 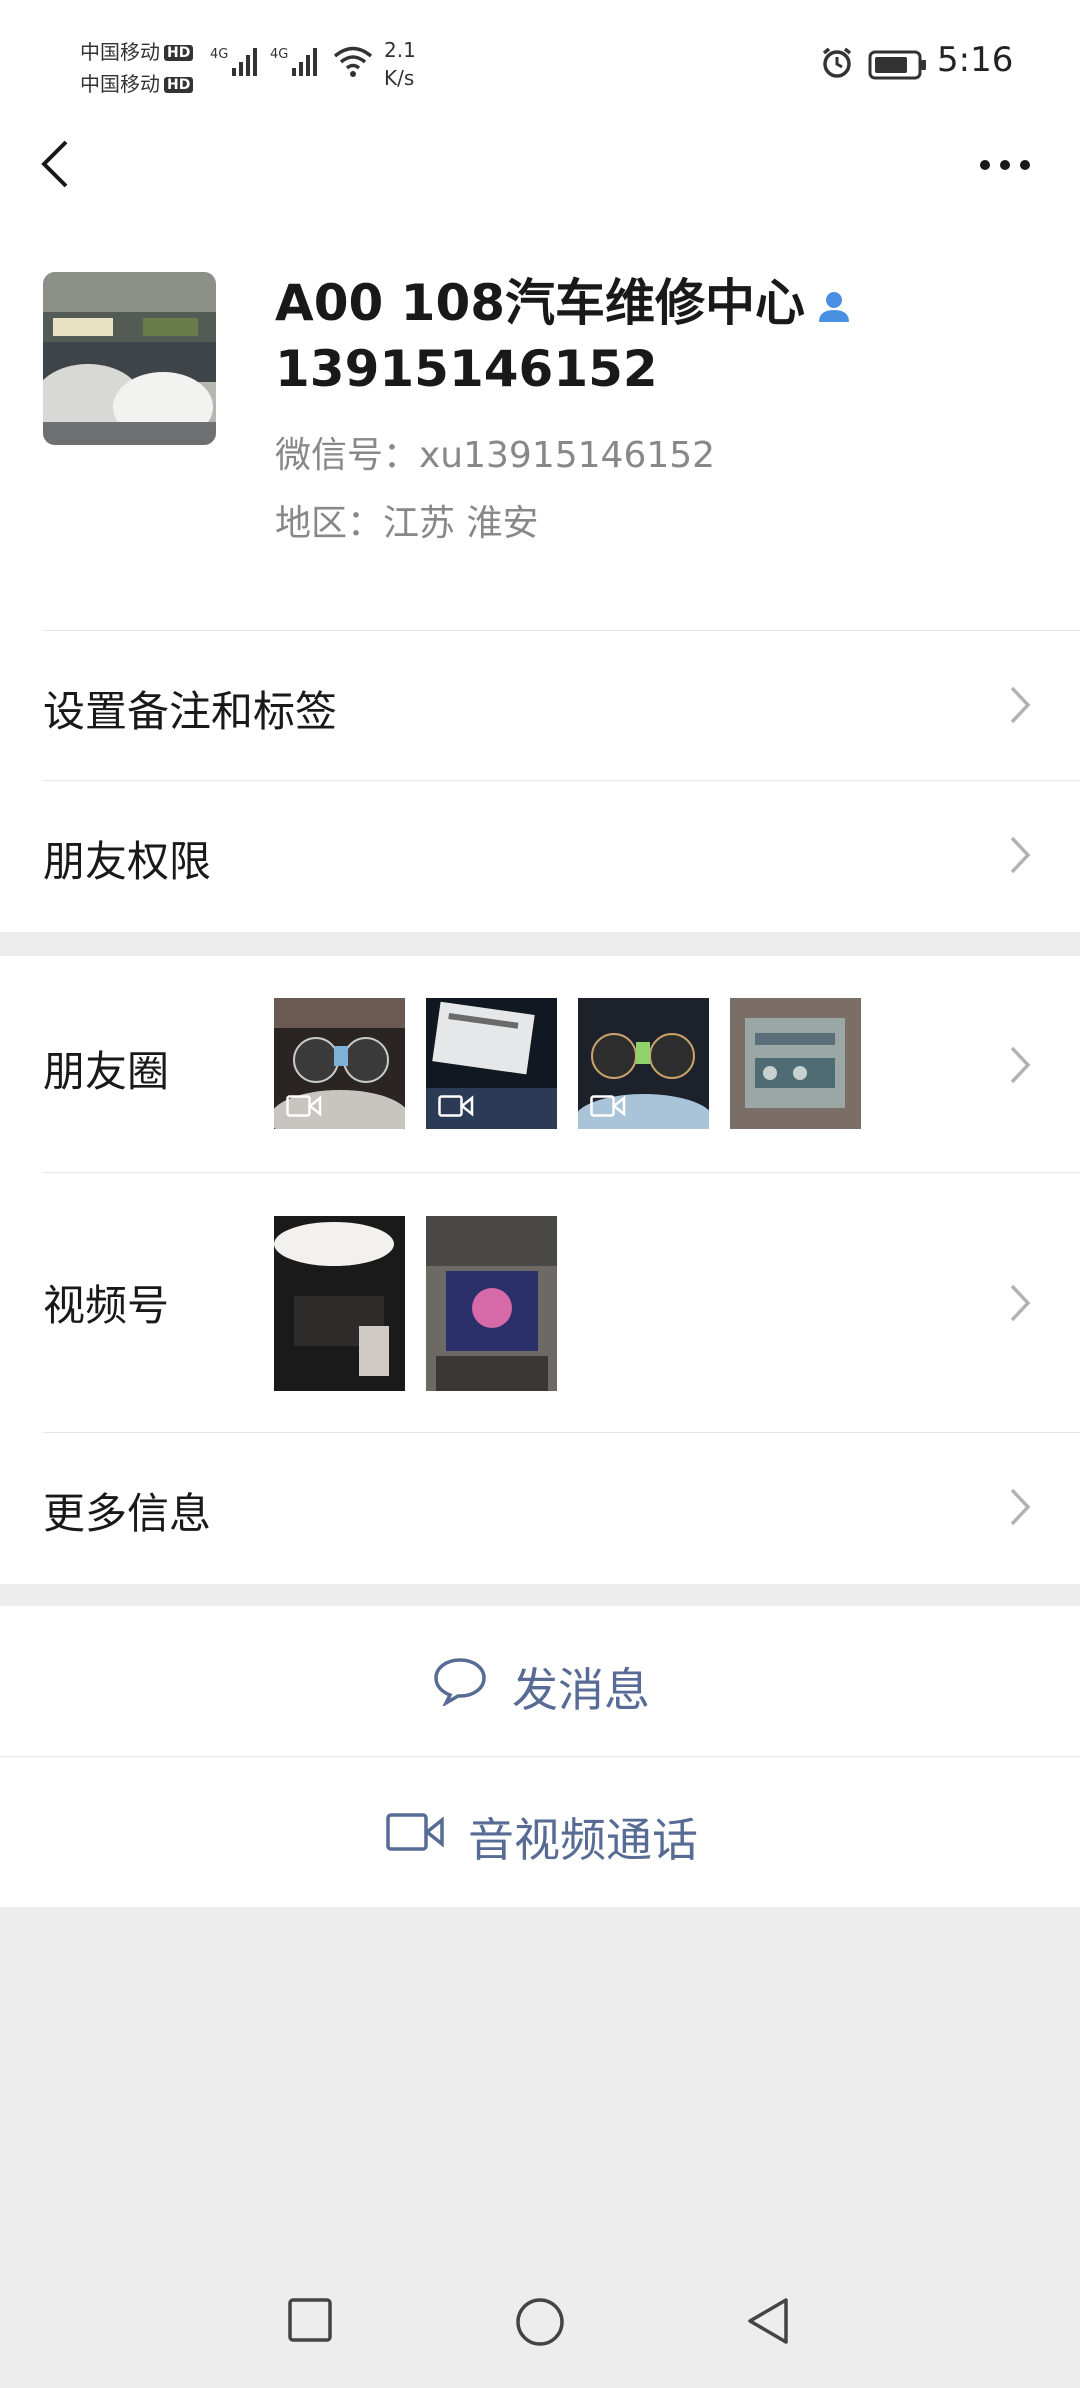 I want to click on net-speed: 2.1 K/s, so click(x=400, y=64).